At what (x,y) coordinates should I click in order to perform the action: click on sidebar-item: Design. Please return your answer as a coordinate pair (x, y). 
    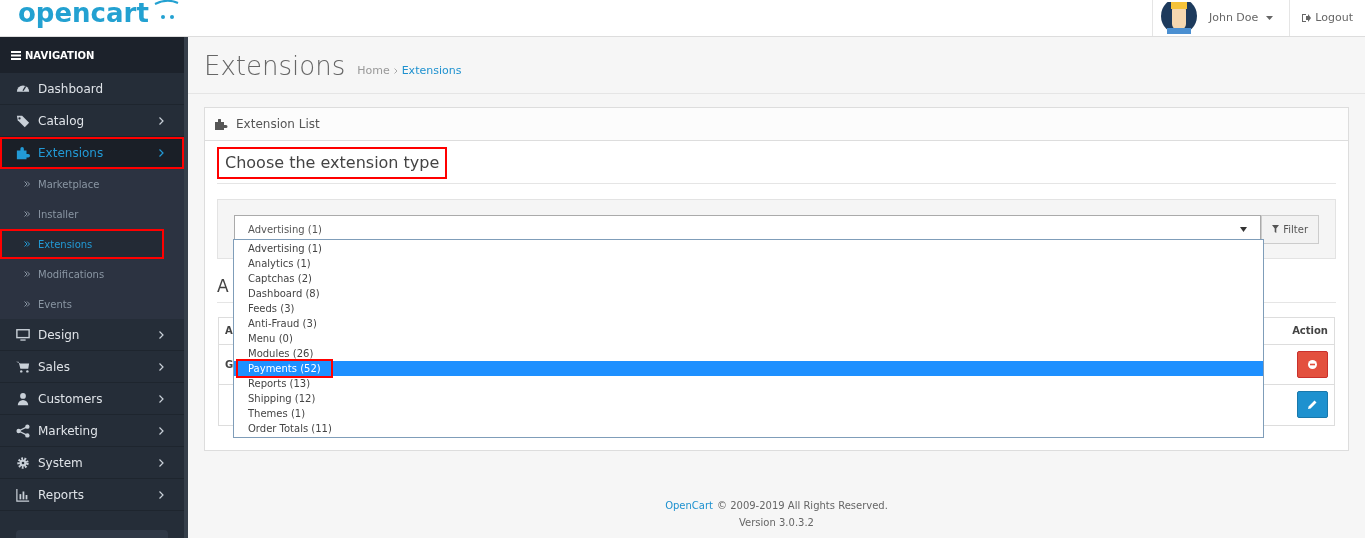
    Looking at the image, I should click on (92, 335).